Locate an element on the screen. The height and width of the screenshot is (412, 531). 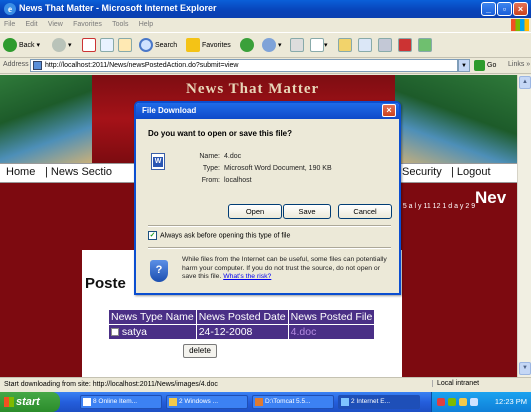
nav-home-link: Home is located at coordinates (20, 172).